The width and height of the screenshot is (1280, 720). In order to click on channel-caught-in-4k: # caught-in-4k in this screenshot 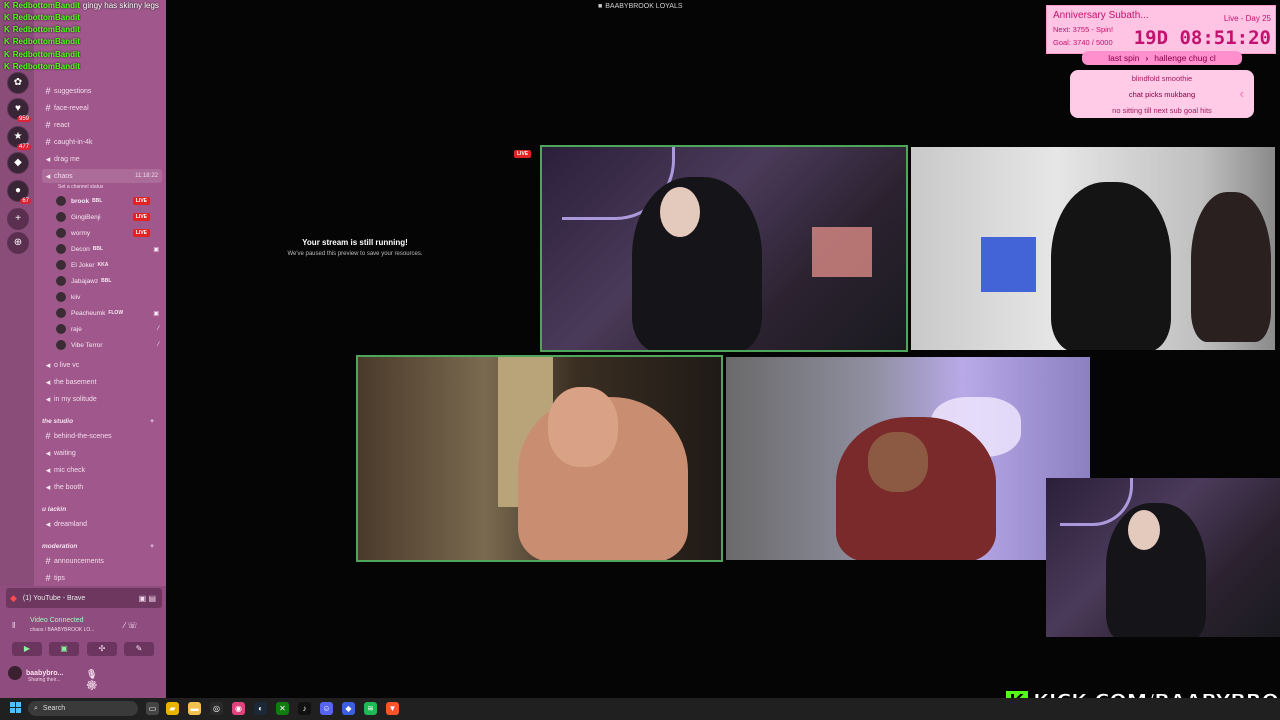, I will do `click(102, 142)`.